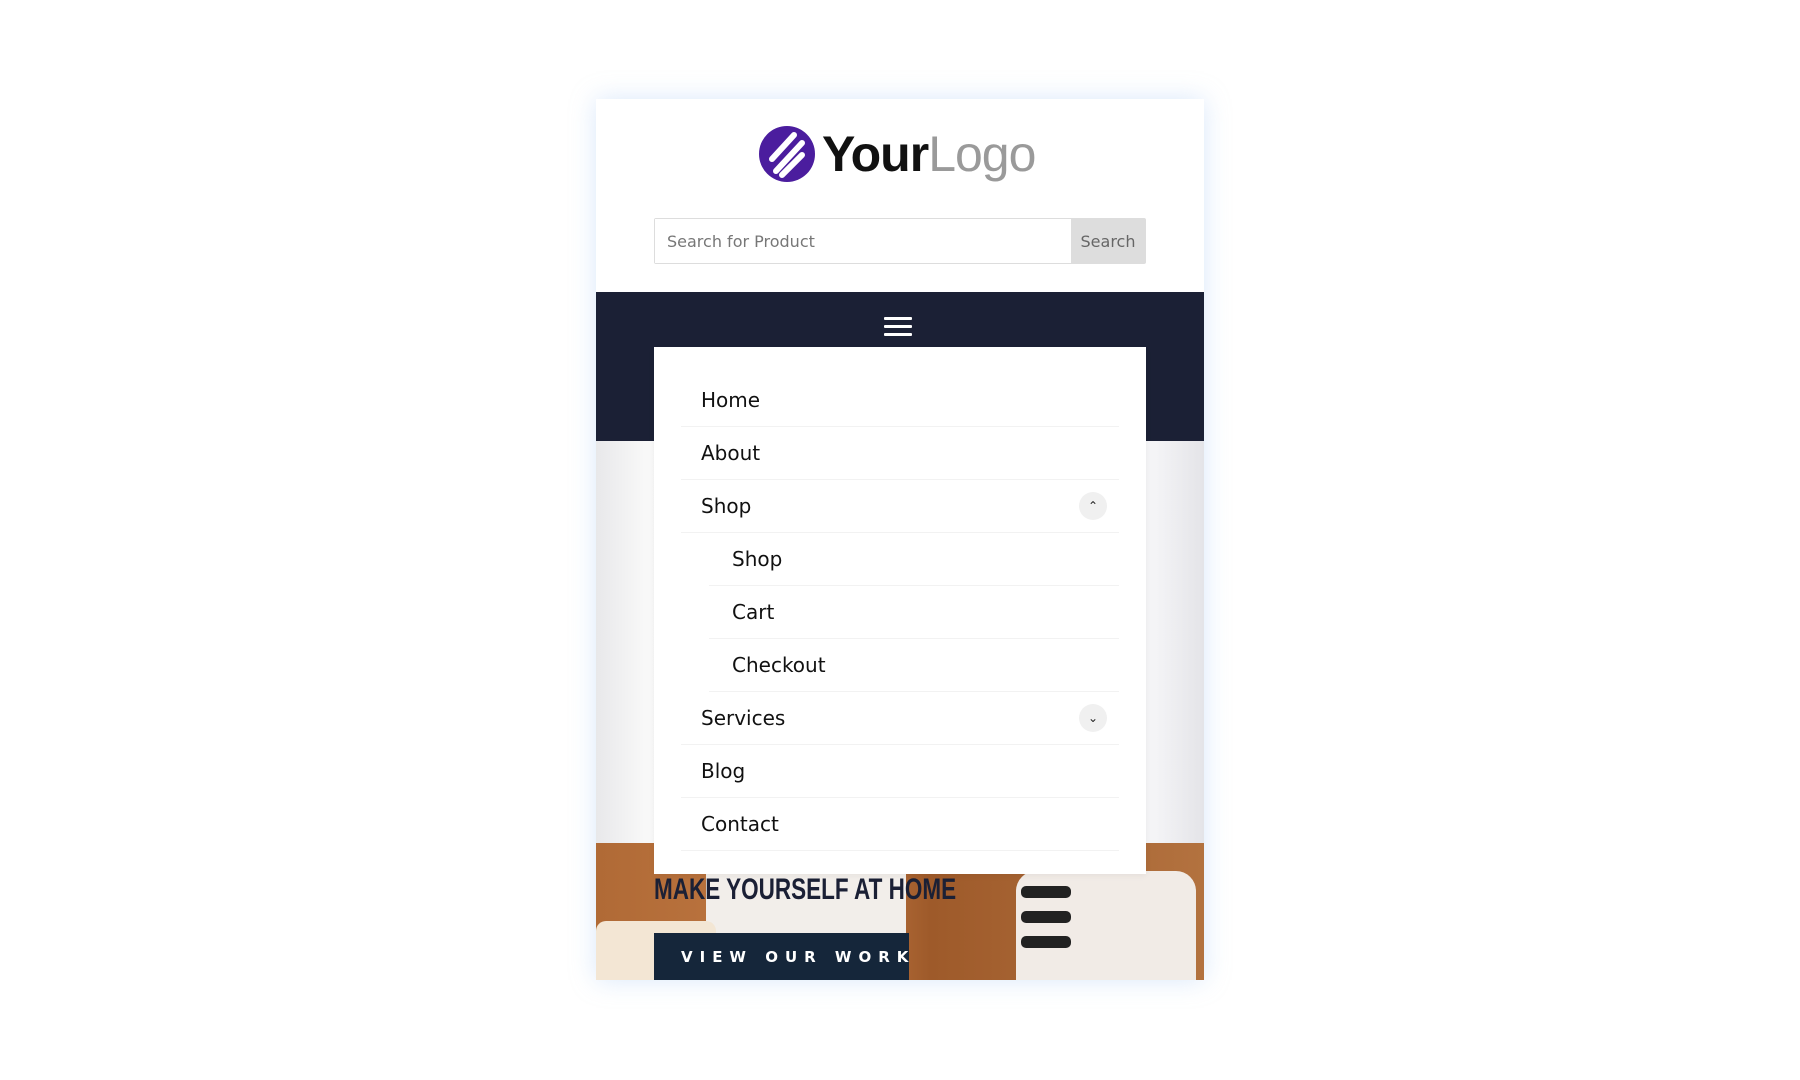 This screenshot has height=1080, width=1800. What do you see at coordinates (731, 453) in the screenshot?
I see `menu-item-label: About` at bounding box center [731, 453].